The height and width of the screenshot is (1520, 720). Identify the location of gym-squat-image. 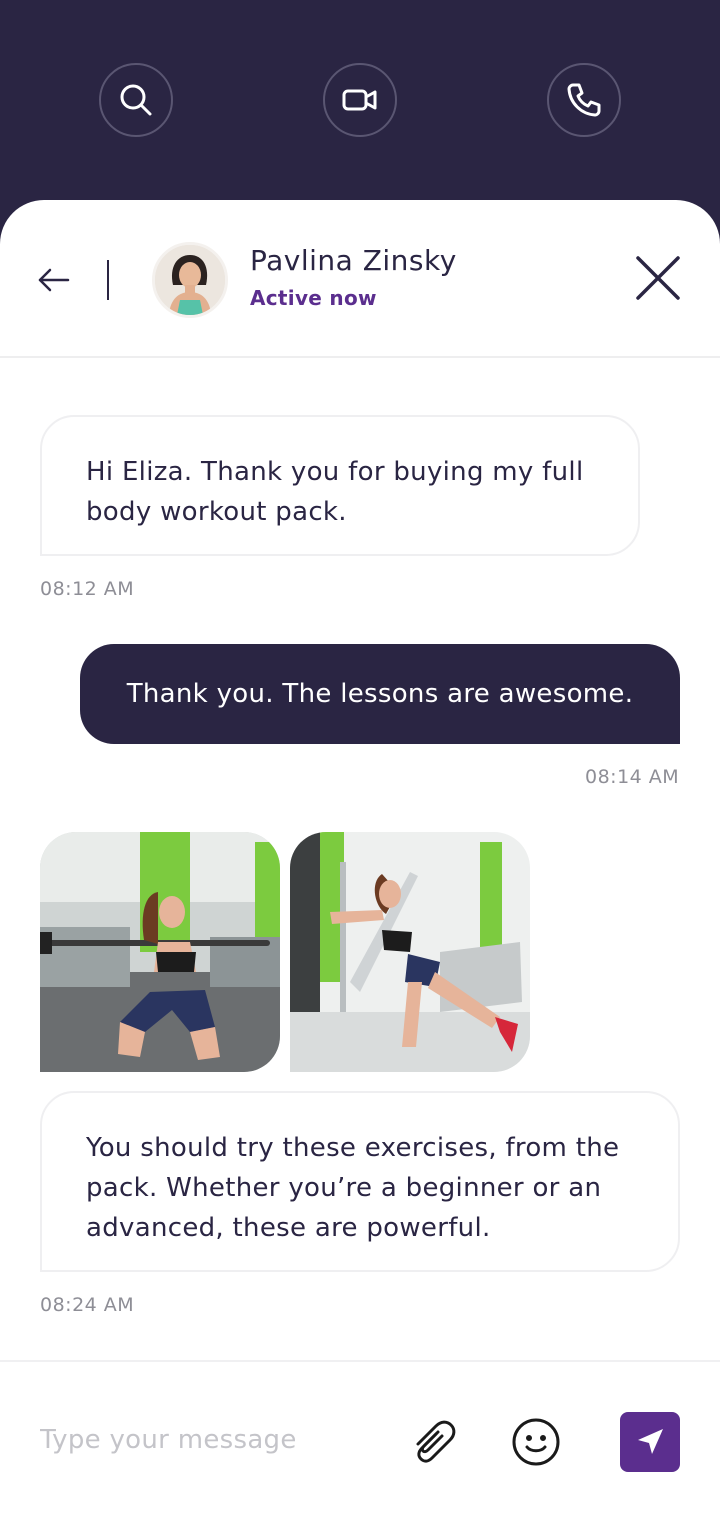
(160, 952).